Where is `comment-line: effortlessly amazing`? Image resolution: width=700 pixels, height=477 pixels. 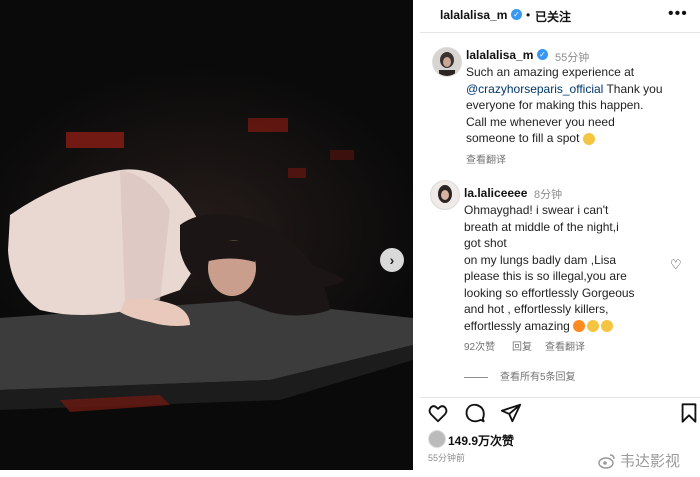
comment-line: effortlessly amazing is located at coordinates (517, 325).